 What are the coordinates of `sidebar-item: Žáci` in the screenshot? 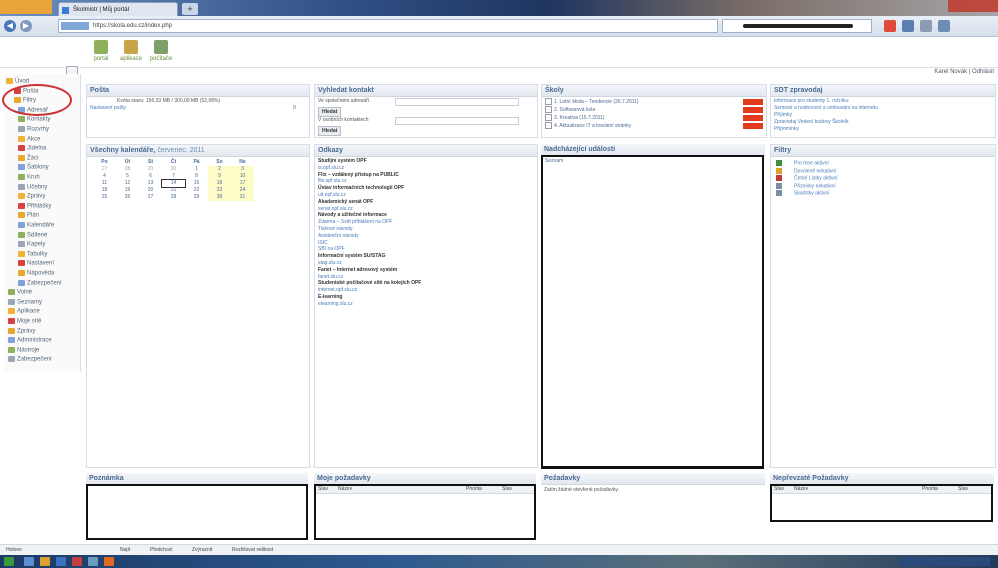 It's located at (28, 157).